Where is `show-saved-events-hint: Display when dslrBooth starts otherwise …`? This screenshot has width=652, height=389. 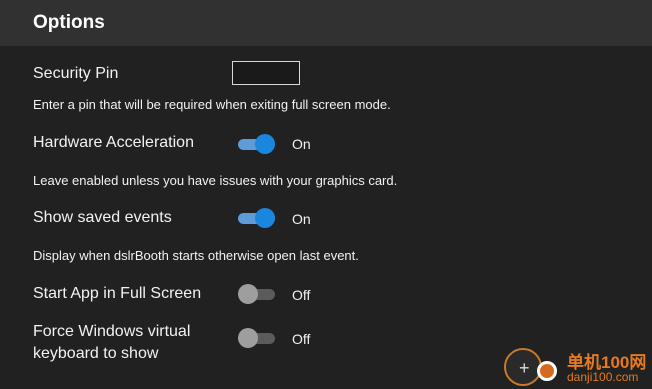
show-saved-events-hint: Display when dslrBooth starts otherwise … is located at coordinates (196, 255).